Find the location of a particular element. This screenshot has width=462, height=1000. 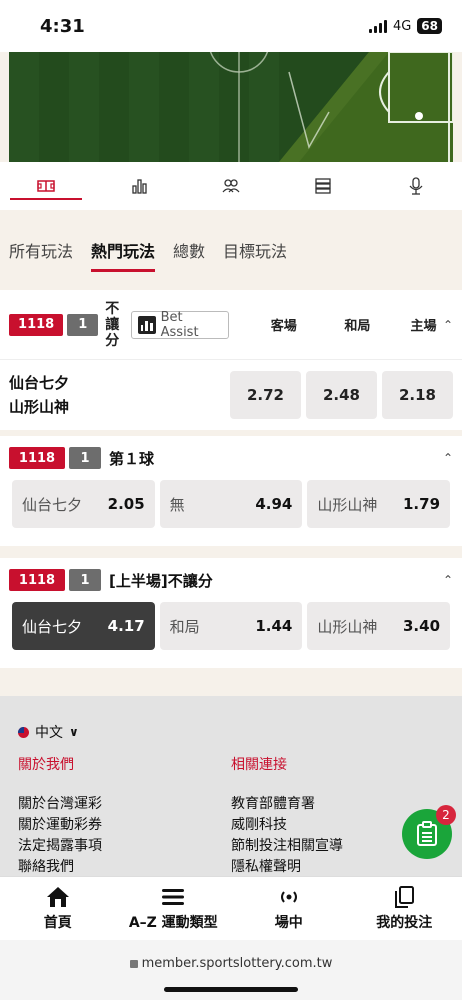

bet-type-tabs: 所有玩法 熱門玩法 總數 目標玩法 is located at coordinates (231, 250).